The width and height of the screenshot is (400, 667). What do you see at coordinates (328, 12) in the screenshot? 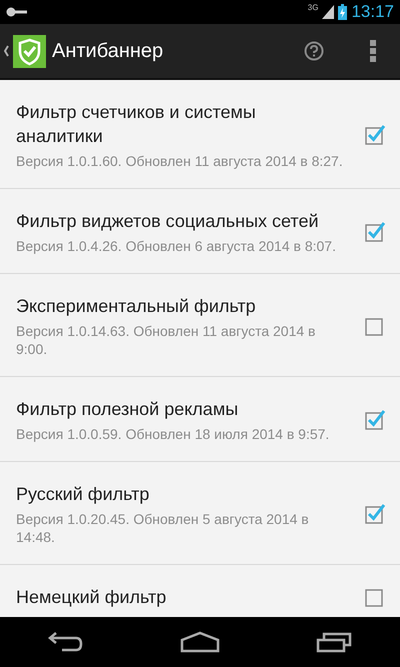
I see `signal-icon` at bounding box center [328, 12].